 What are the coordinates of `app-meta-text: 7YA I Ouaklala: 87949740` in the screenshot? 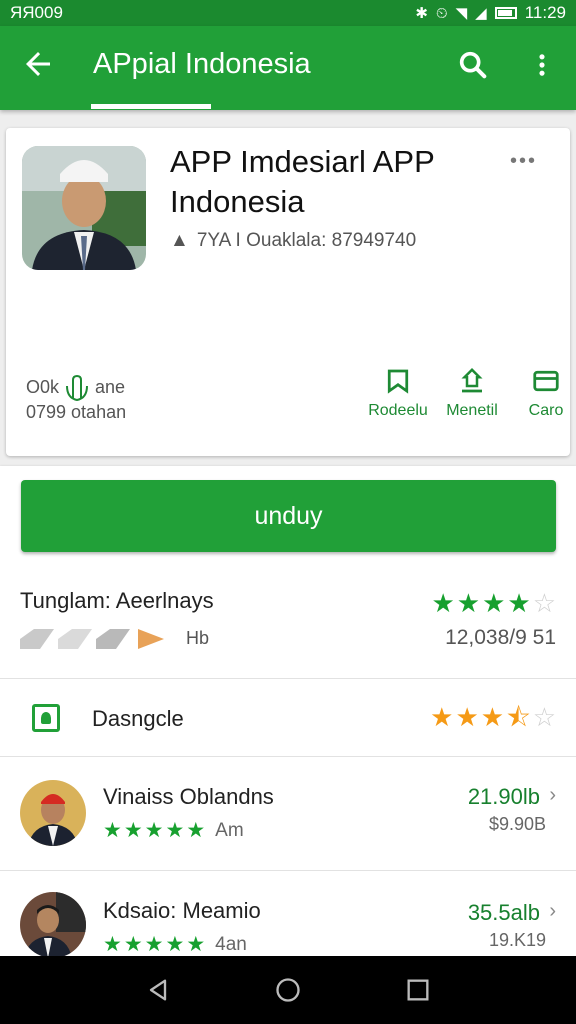 It's located at (306, 240).